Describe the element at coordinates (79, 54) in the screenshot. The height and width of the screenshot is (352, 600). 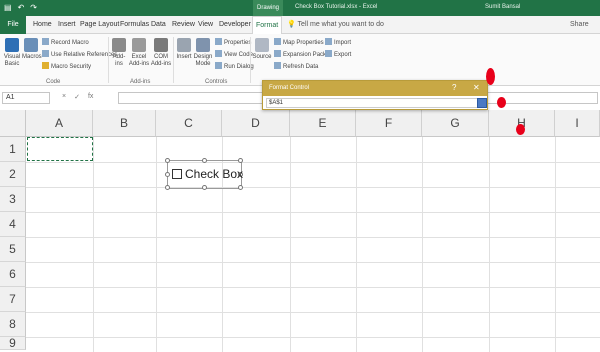
I see `use-relative-references-button: Use Relative References` at that location.